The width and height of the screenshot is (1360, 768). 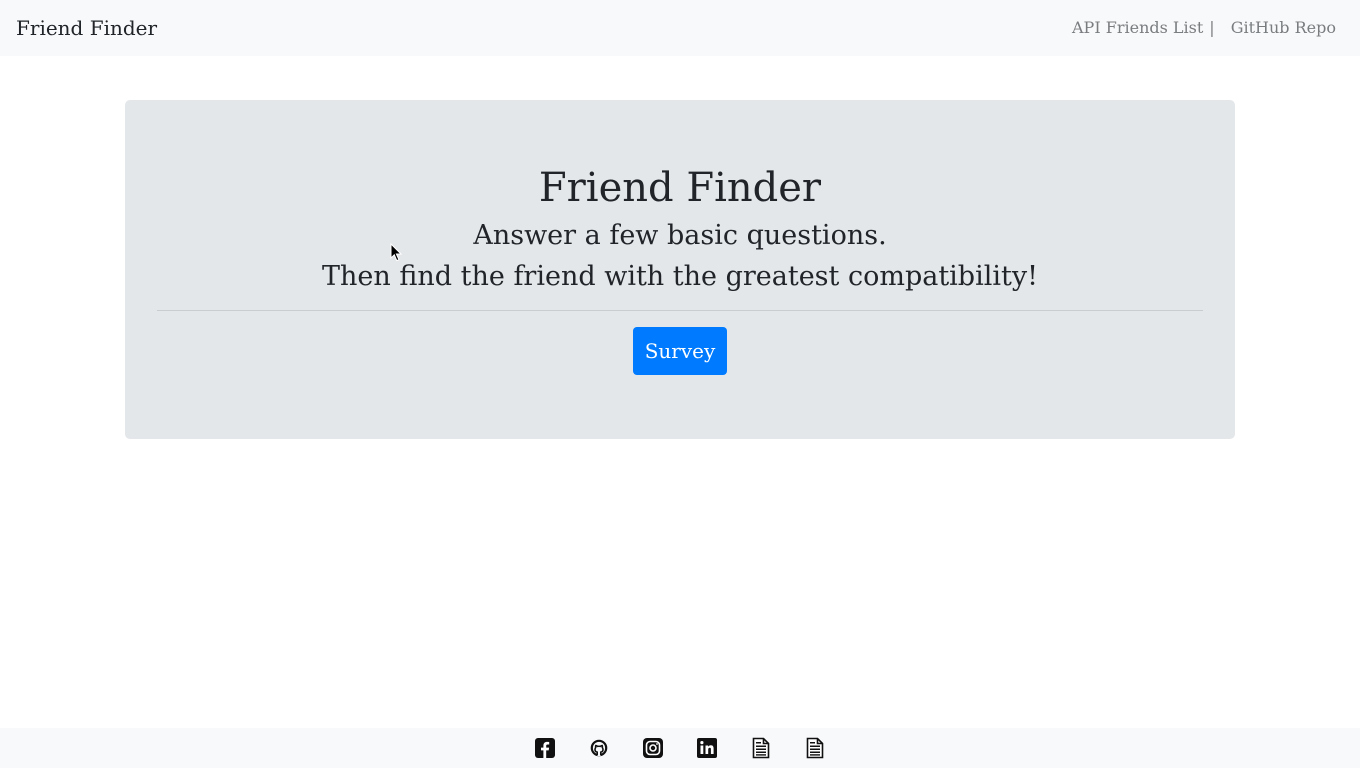 I want to click on facebook-icon, so click(x=545, y=748).